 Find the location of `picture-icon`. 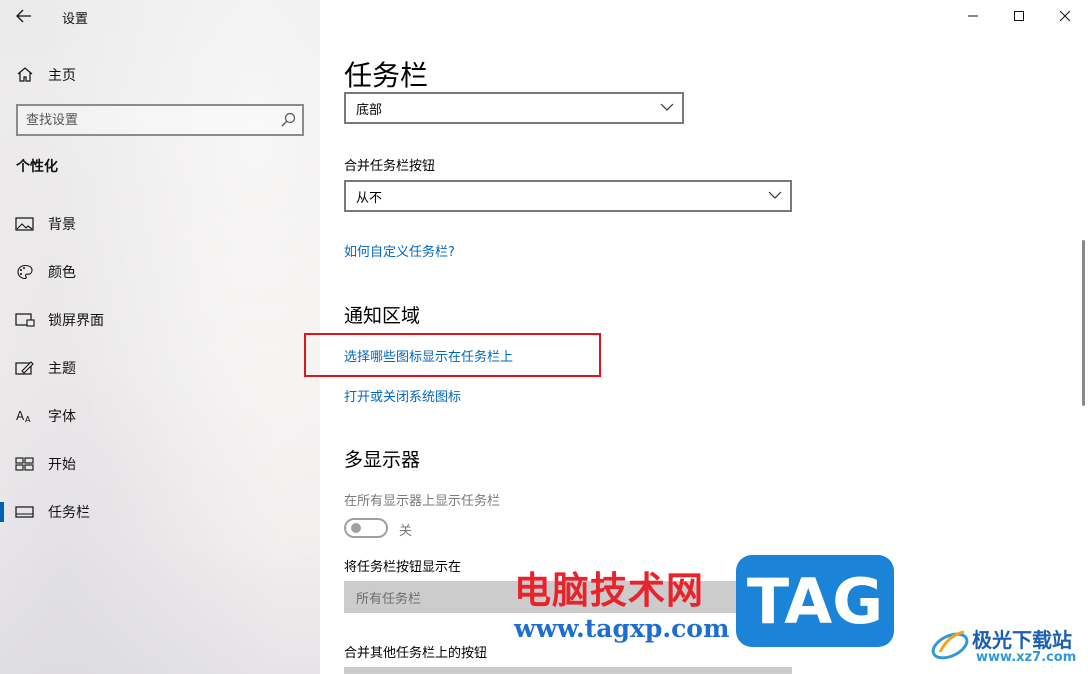

picture-icon is located at coordinates (24, 224).